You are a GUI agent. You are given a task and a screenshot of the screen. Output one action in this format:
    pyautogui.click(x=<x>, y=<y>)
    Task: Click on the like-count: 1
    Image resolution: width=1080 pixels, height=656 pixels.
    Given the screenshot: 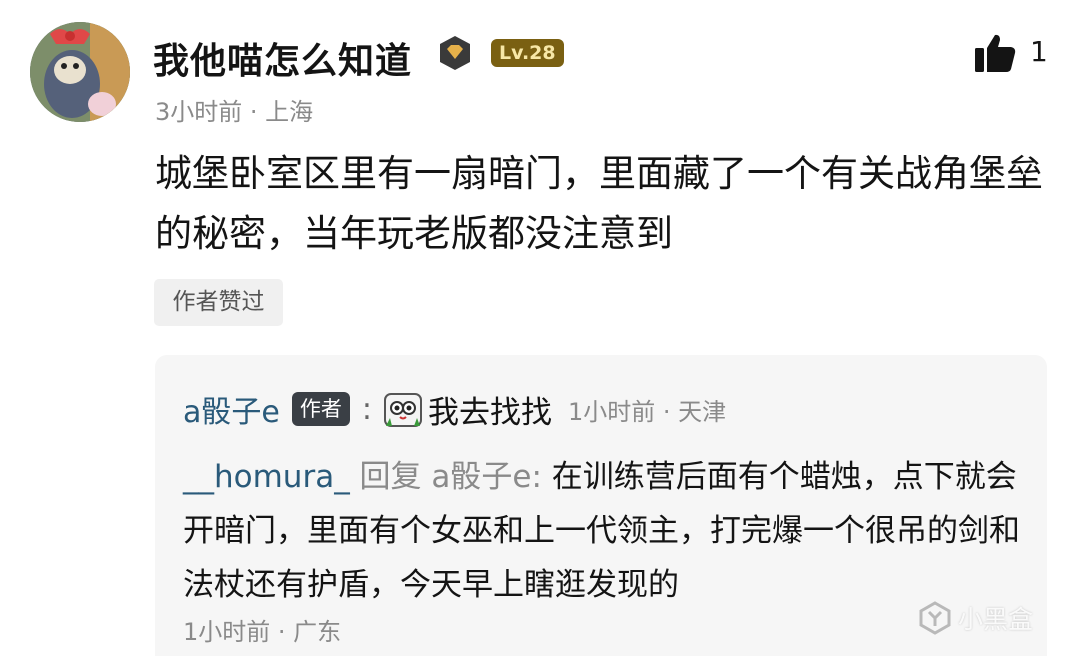 What is the action you would take?
    pyautogui.click(x=1039, y=51)
    